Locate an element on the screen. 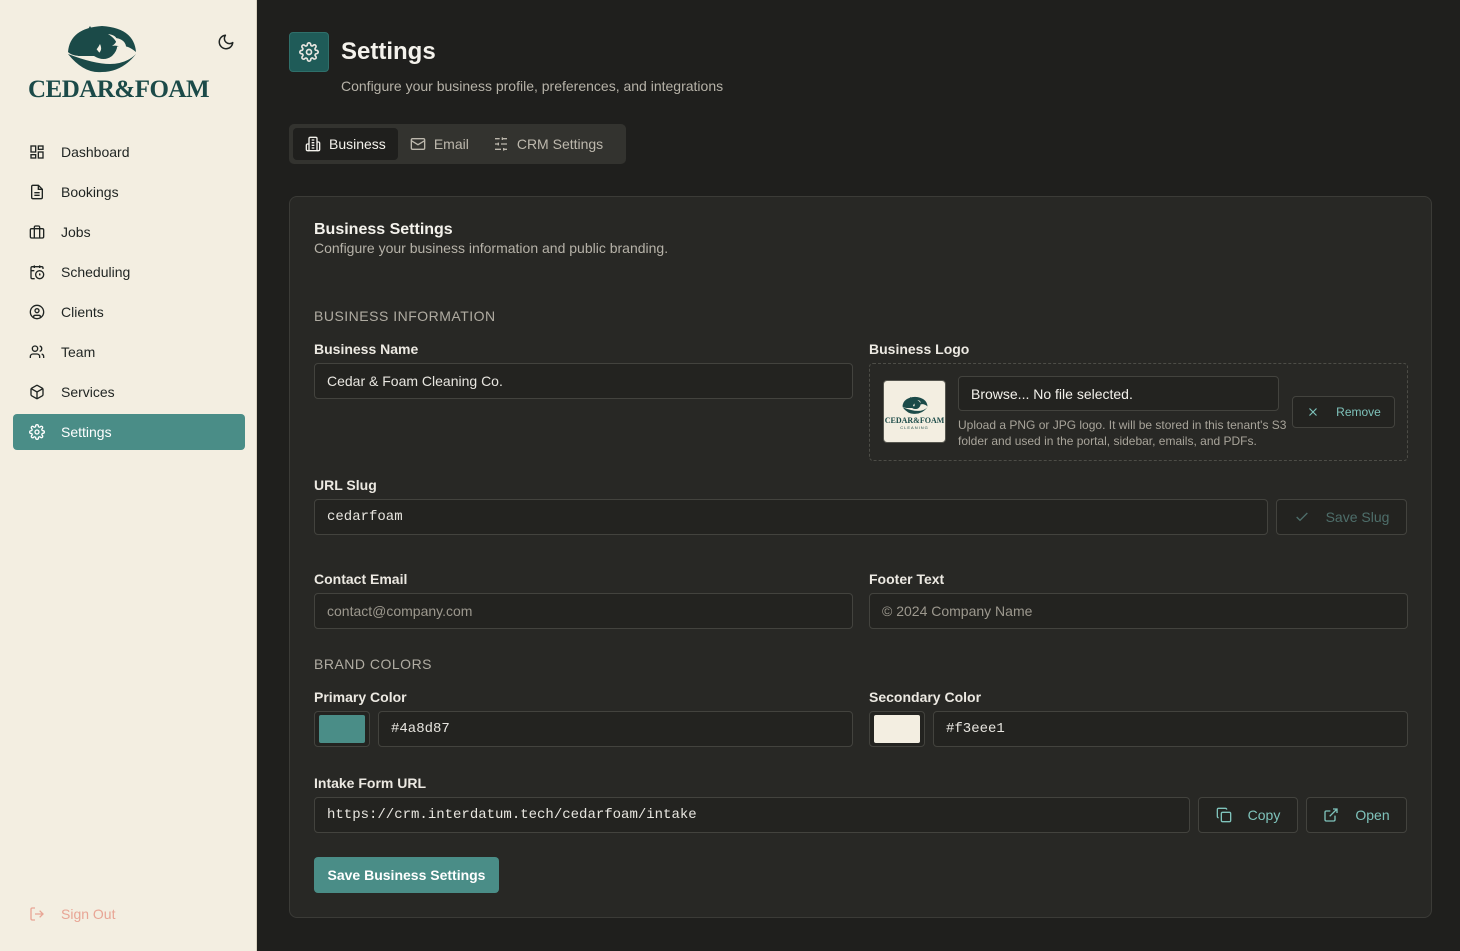 The image size is (1460, 951). business-logo-label: Business Logo is located at coordinates (919, 349).